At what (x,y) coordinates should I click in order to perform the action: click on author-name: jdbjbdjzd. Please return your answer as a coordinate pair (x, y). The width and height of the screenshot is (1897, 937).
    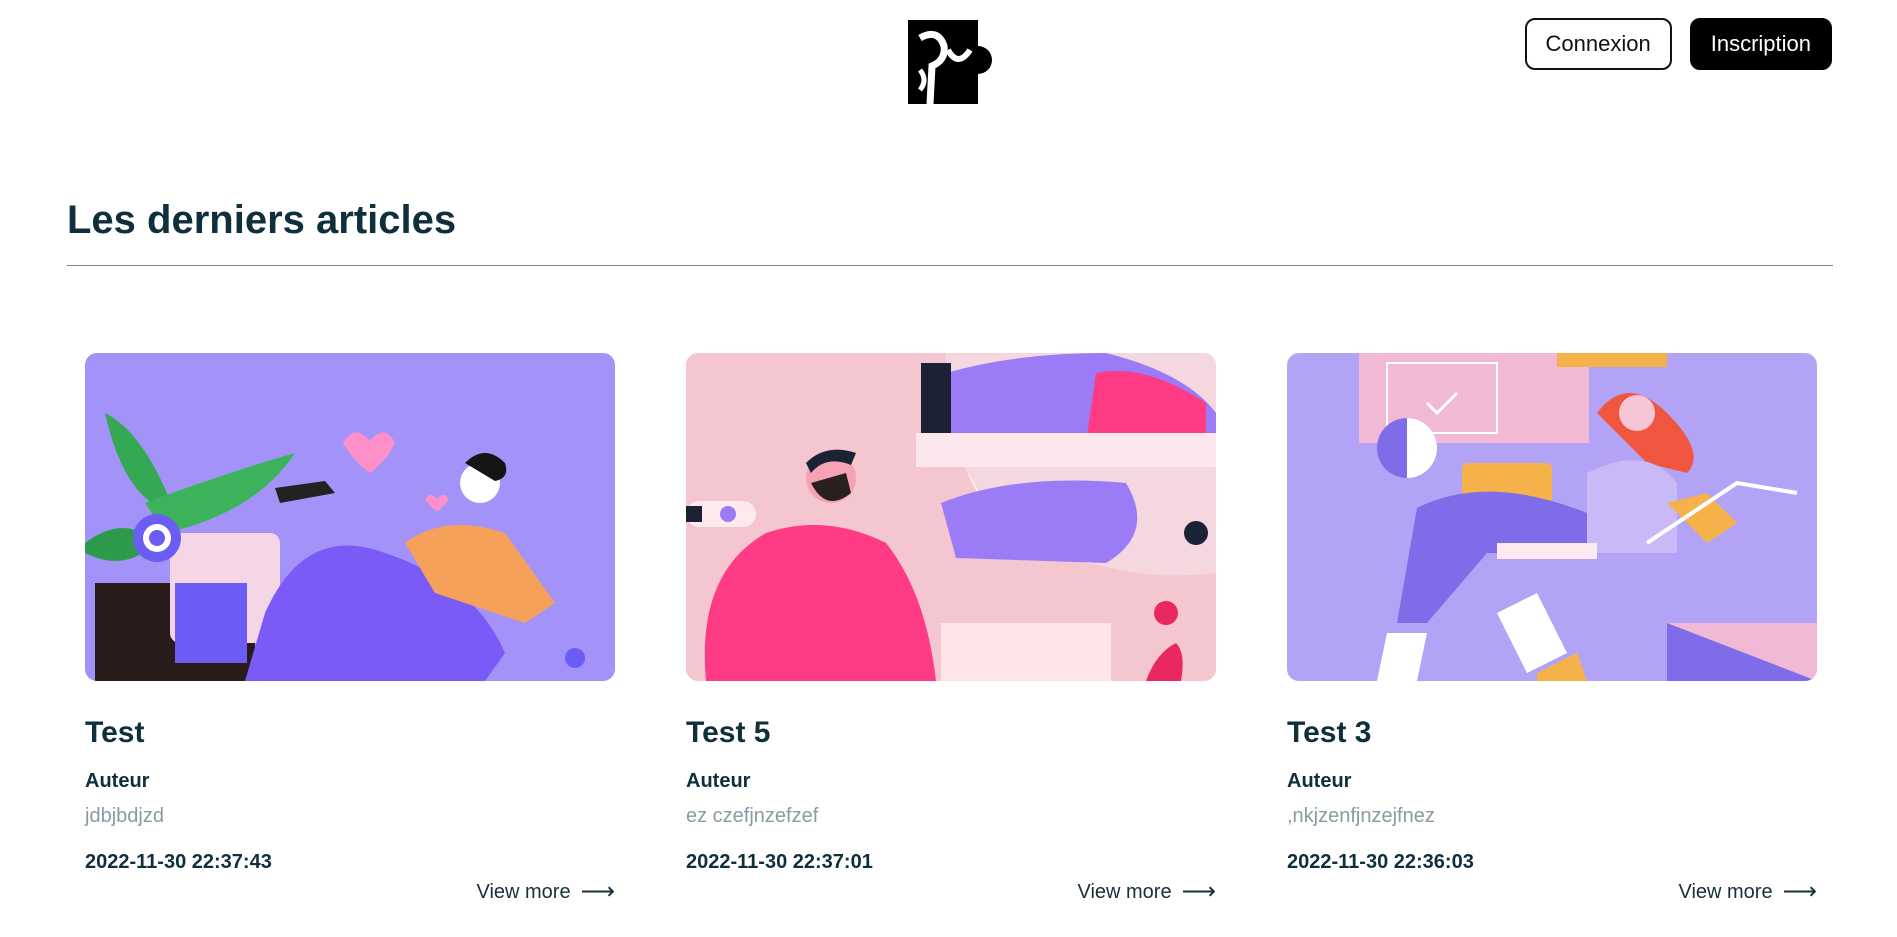
    Looking at the image, I should click on (124, 816).